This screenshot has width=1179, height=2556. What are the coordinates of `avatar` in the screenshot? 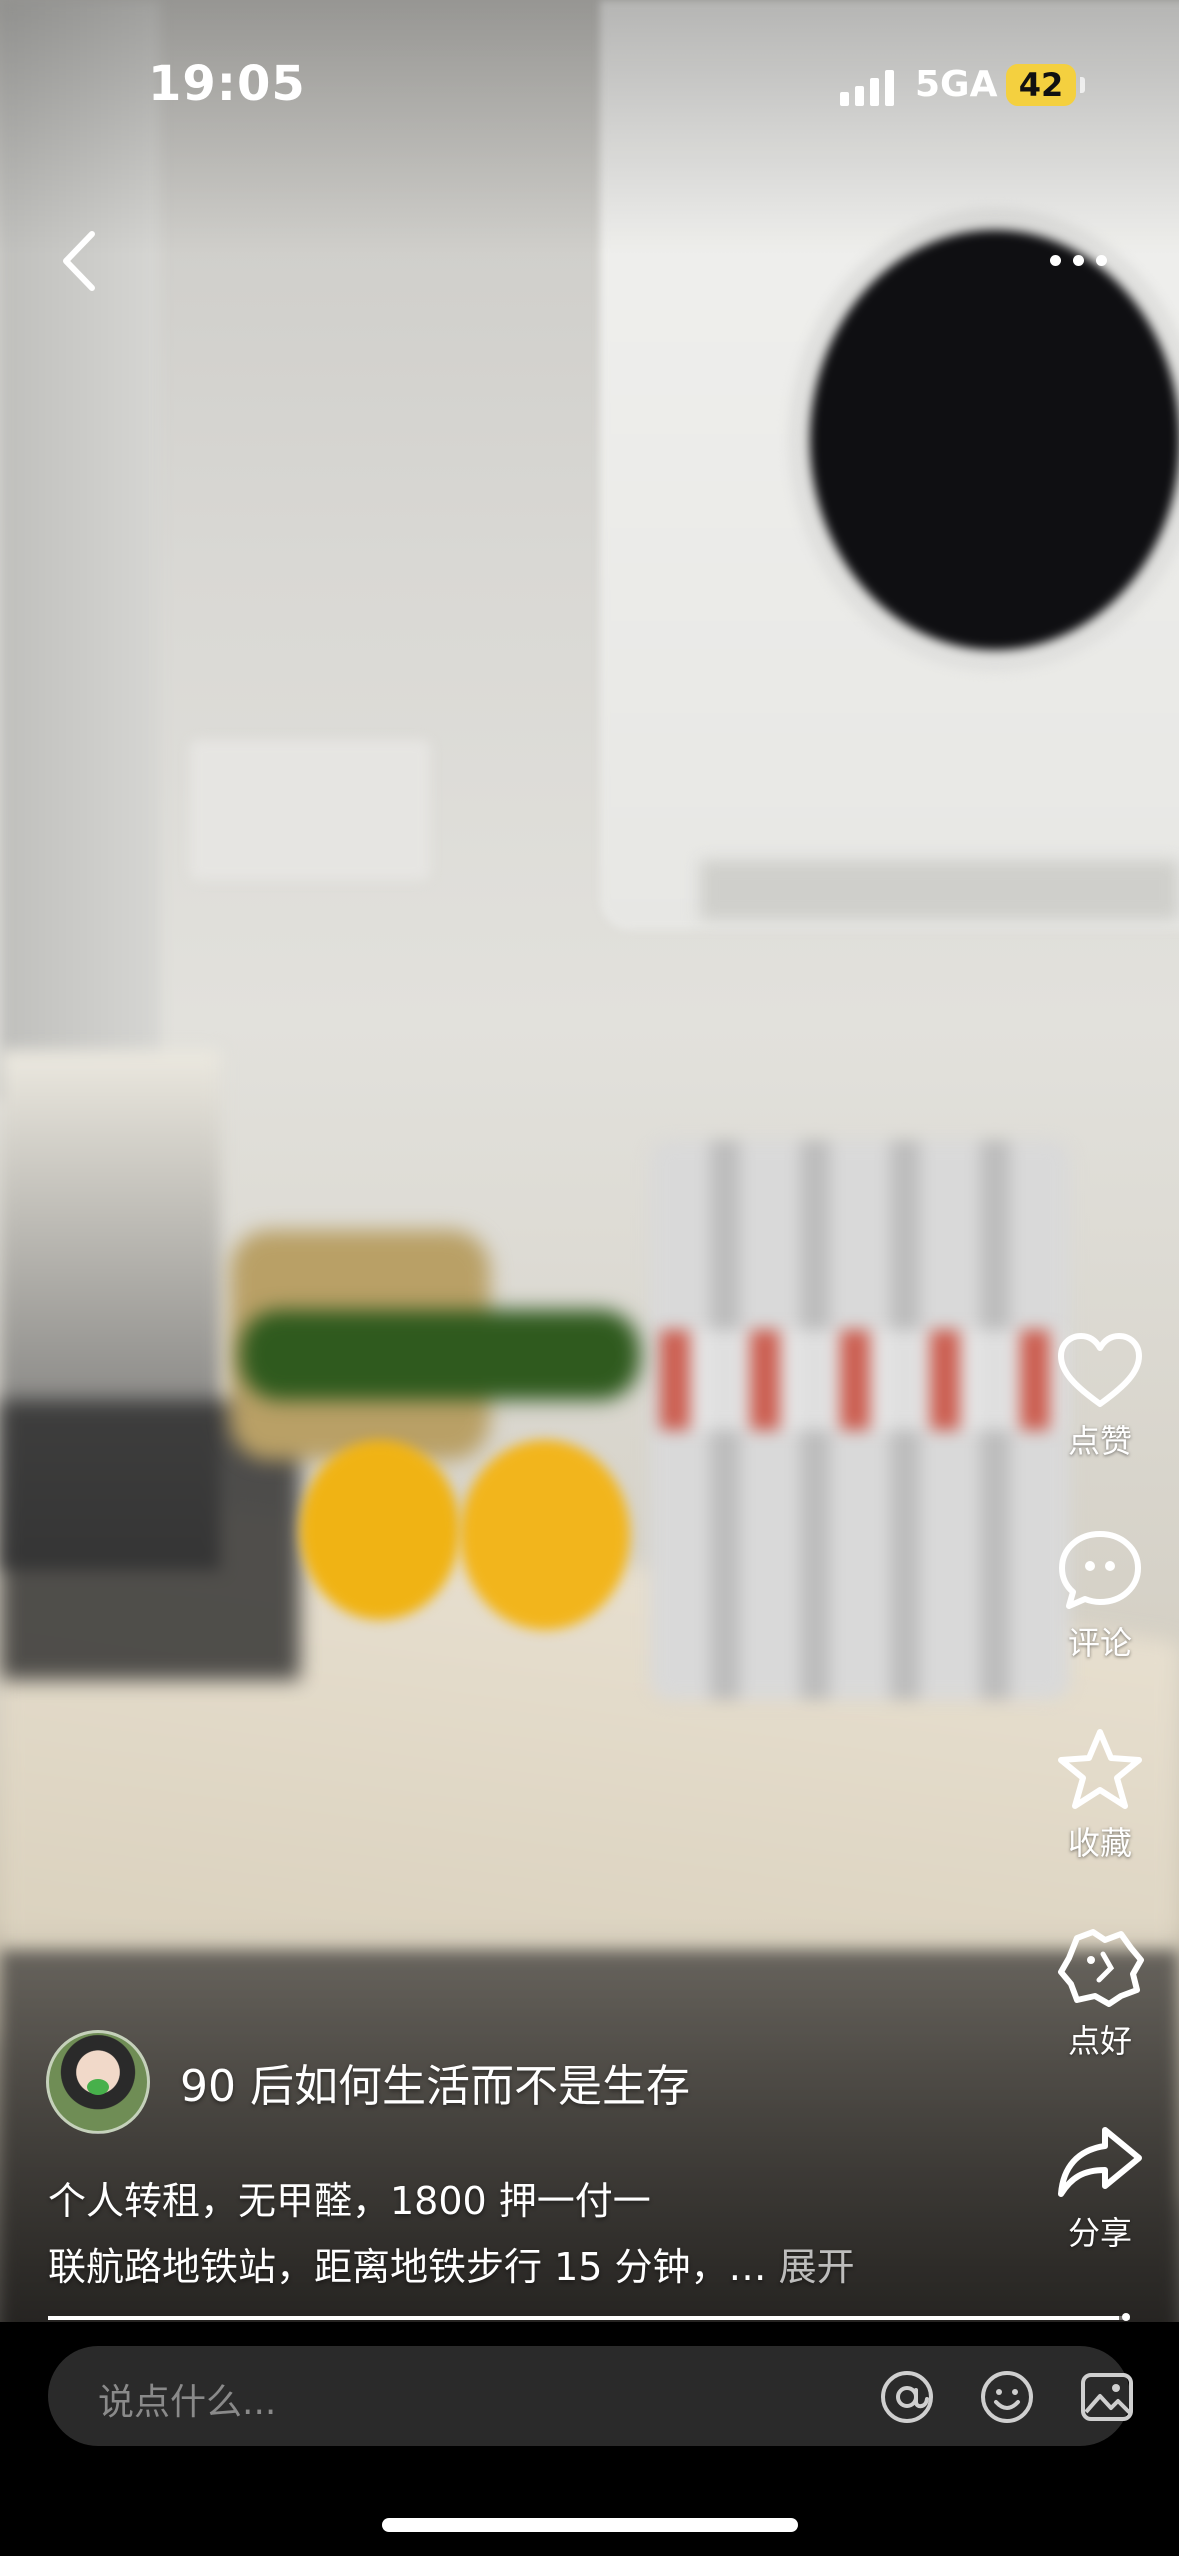 It's located at (98, 2082).